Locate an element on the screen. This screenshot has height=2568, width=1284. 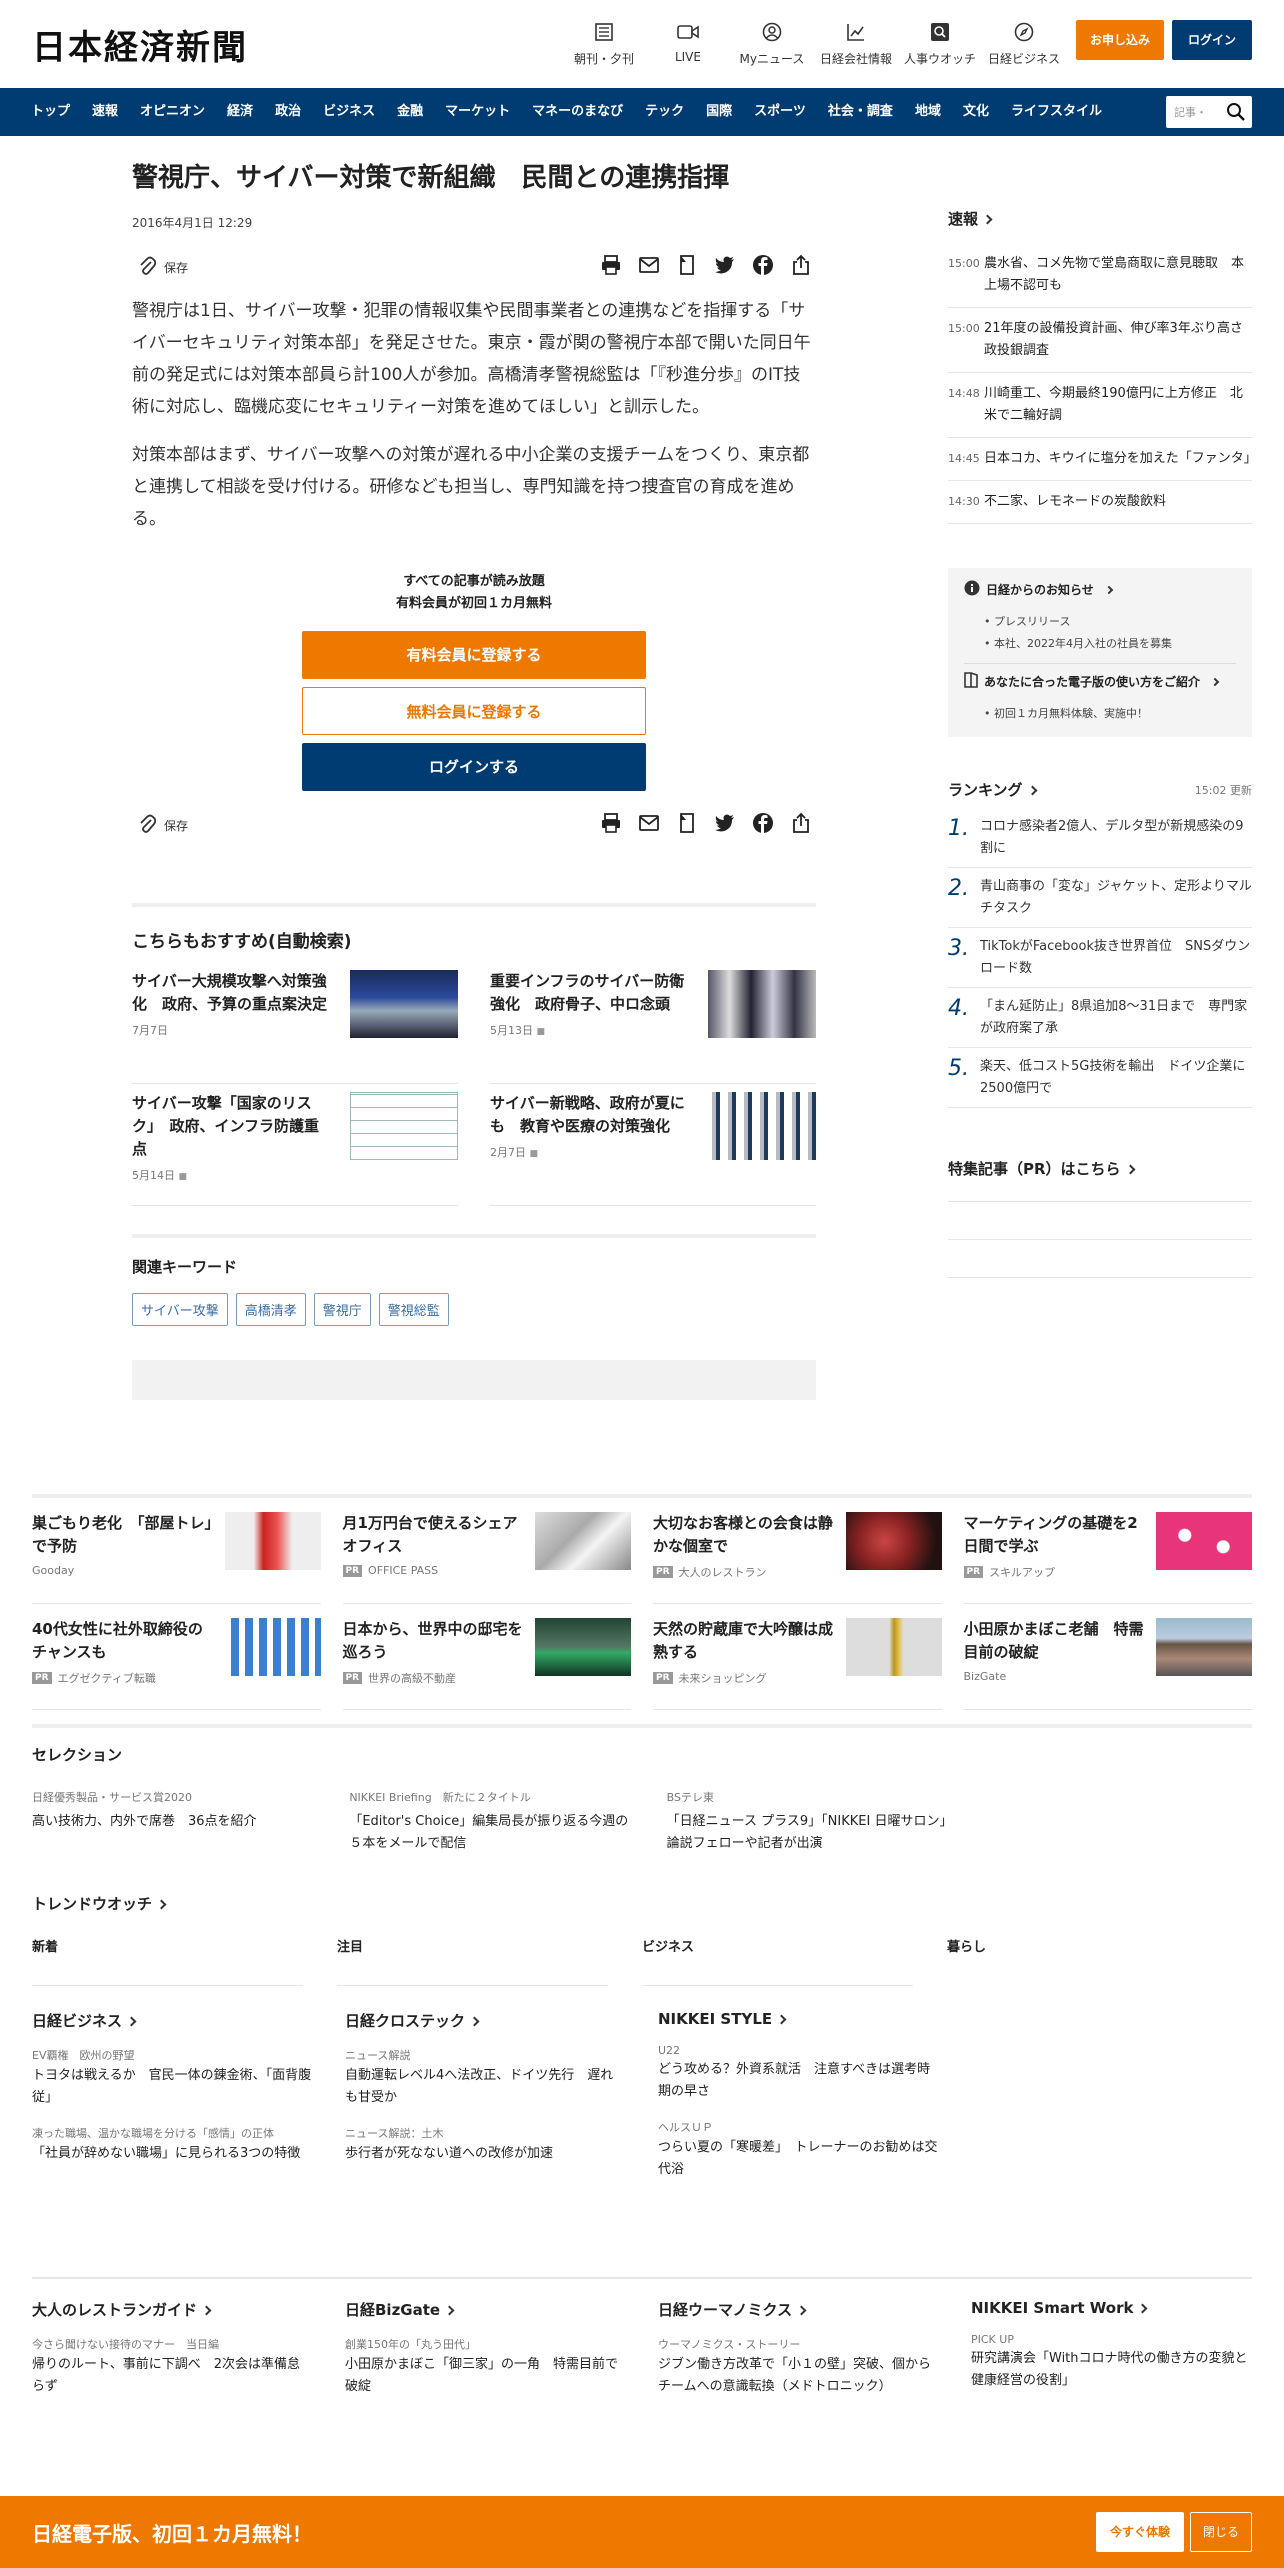
nav-nikkei-business: 日経ビジネス is located at coordinates (1024, 43).